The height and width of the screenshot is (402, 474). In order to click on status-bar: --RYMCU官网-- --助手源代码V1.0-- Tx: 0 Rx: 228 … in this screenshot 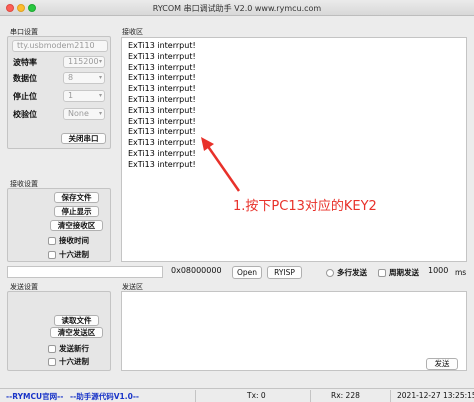, I will do `click(237, 395)`.